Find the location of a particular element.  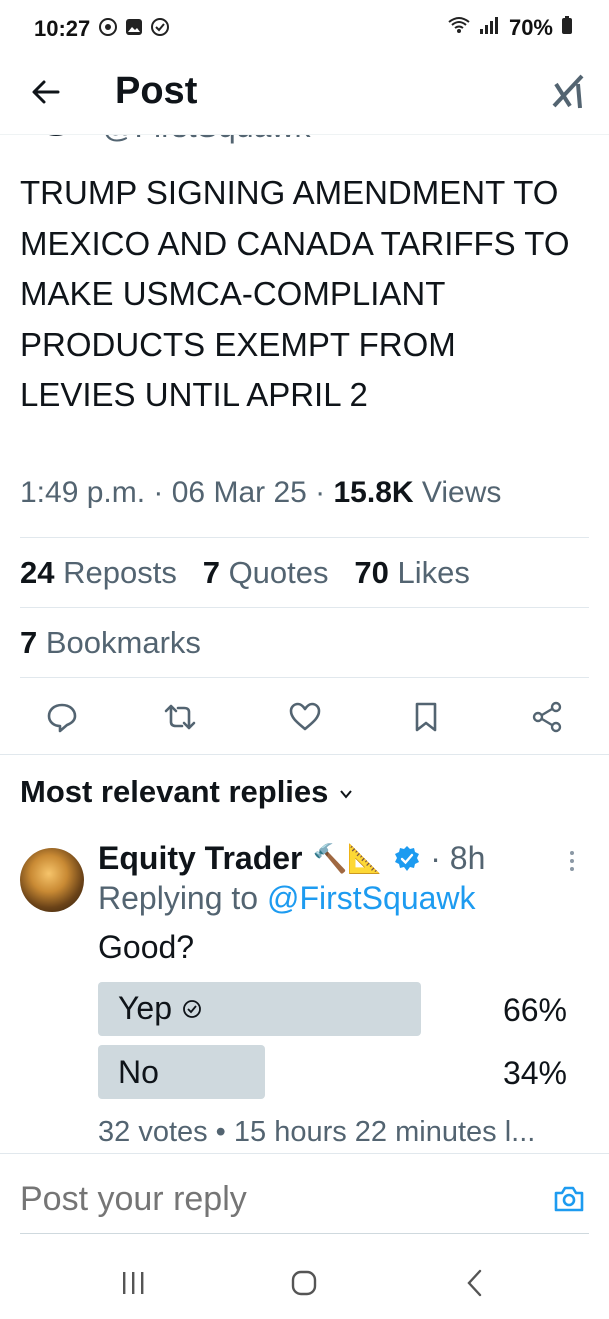

top-app-bar: Post is located at coordinates (304, 96).